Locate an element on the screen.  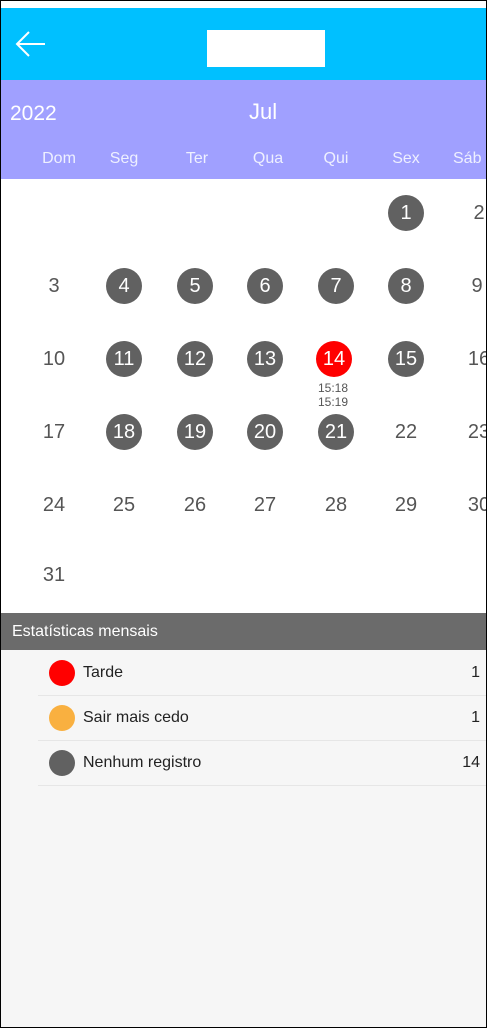
day-18: 18 is located at coordinates (124, 432).